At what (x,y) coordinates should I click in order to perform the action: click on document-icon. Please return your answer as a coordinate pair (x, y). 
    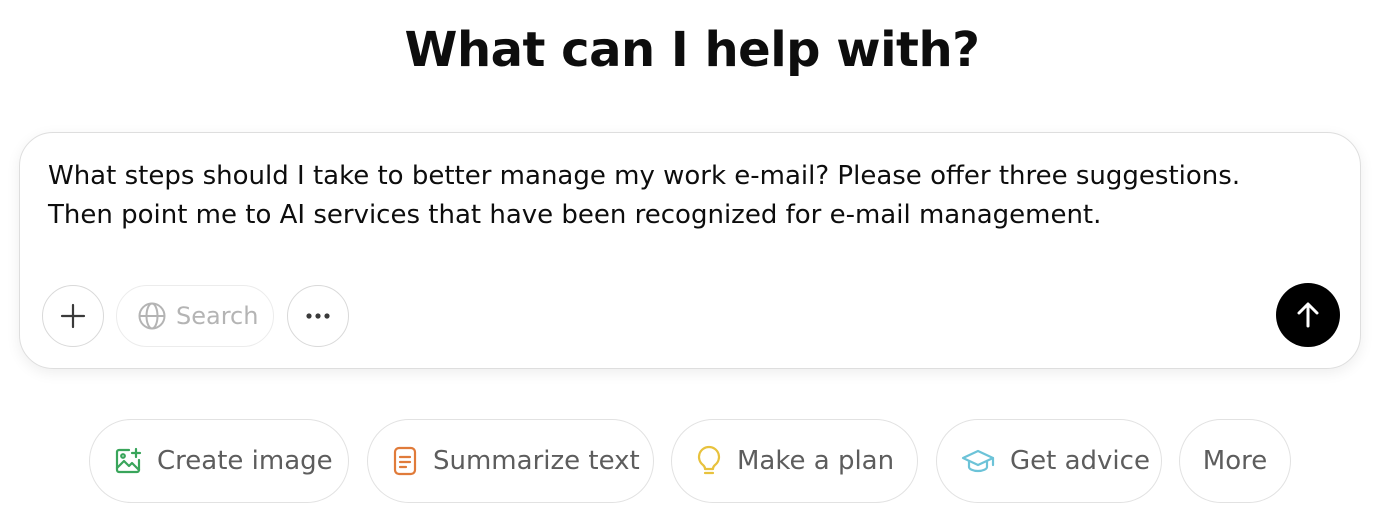
    Looking at the image, I should click on (405, 461).